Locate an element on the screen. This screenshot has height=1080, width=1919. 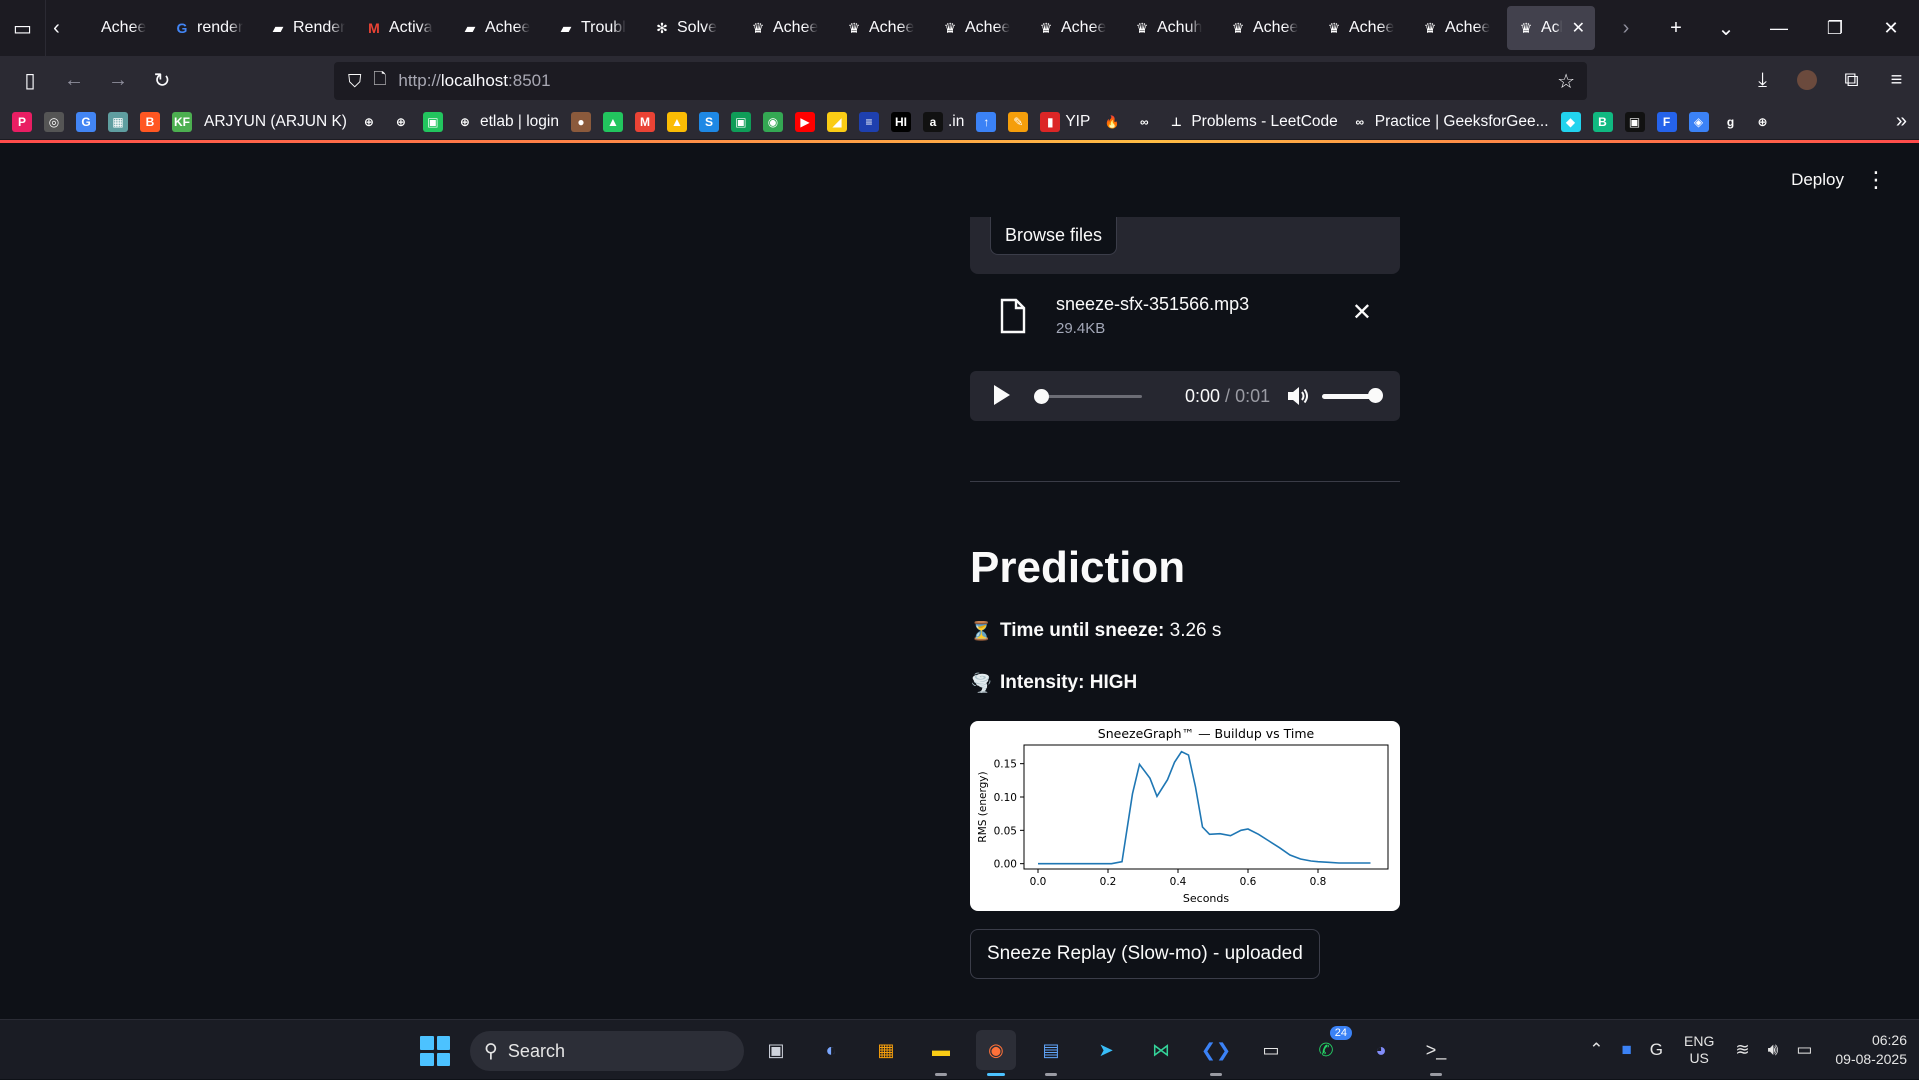
wifi-icon: ≋ is located at coordinates (1742, 1050).